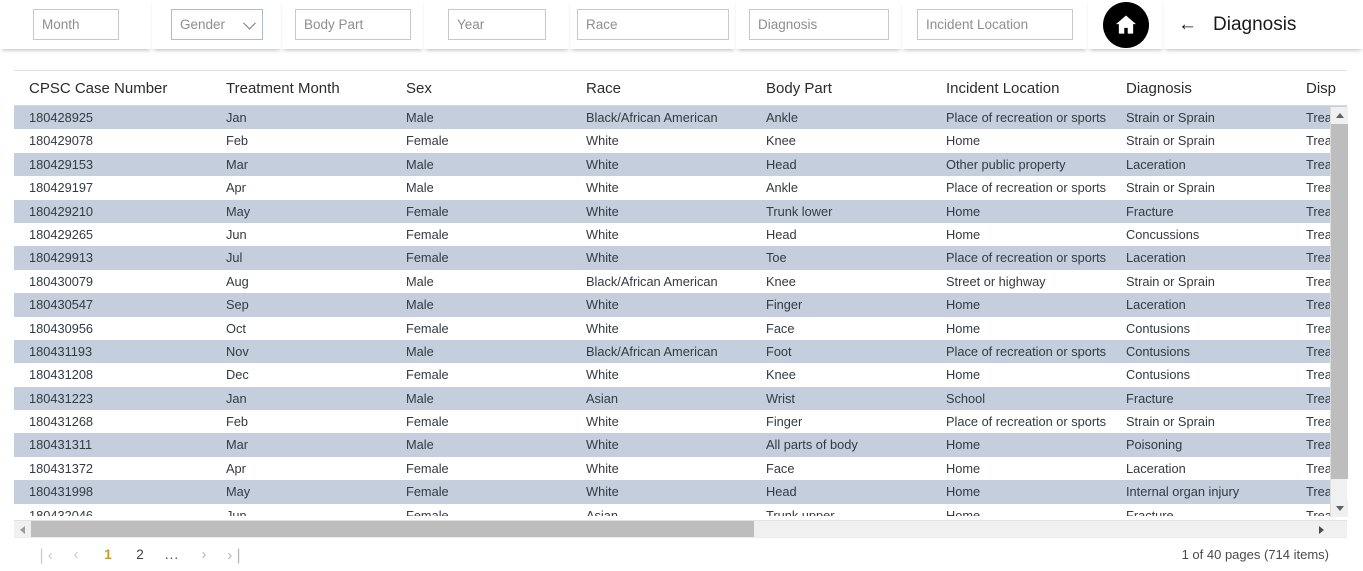  What do you see at coordinates (781, 141) in the screenshot?
I see `cell-body_part: Knee` at bounding box center [781, 141].